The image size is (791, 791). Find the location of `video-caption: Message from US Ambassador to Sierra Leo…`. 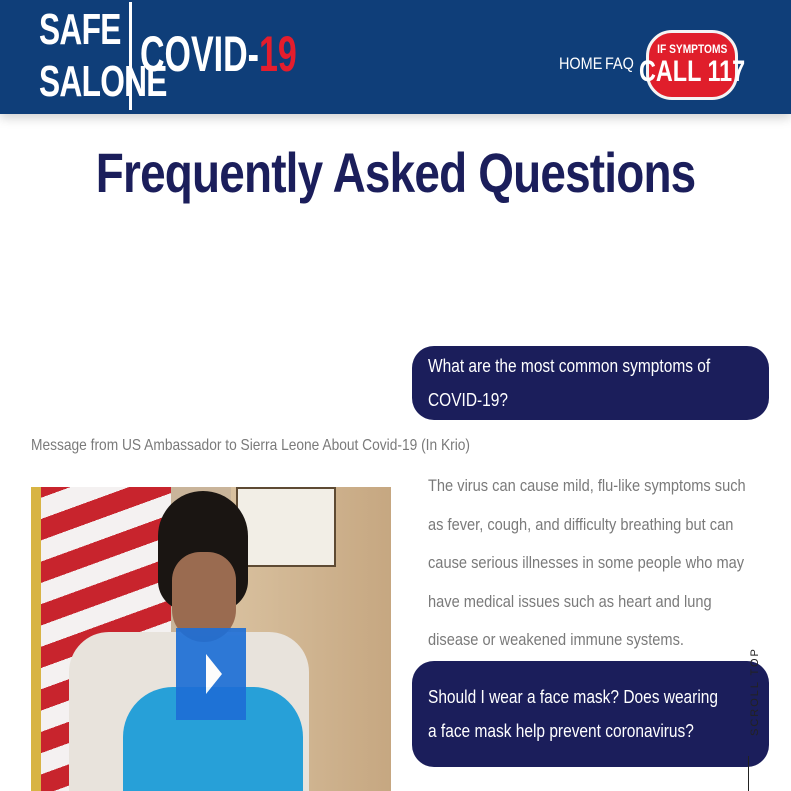

video-caption: Message from US Ambassador to Sierra Leo… is located at coordinates (251, 445).